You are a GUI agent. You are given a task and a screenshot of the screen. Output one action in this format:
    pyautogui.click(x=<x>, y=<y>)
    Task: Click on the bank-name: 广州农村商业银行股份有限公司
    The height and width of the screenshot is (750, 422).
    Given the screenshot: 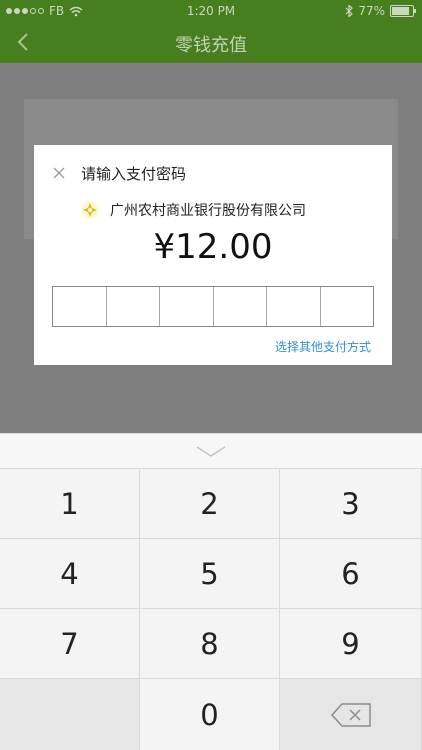 What is the action you would take?
    pyautogui.click(x=208, y=211)
    